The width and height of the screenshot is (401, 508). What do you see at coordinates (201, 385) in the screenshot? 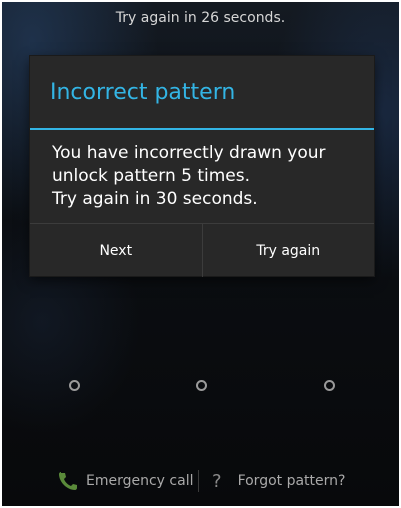
I see `pattern-dot-center` at bounding box center [201, 385].